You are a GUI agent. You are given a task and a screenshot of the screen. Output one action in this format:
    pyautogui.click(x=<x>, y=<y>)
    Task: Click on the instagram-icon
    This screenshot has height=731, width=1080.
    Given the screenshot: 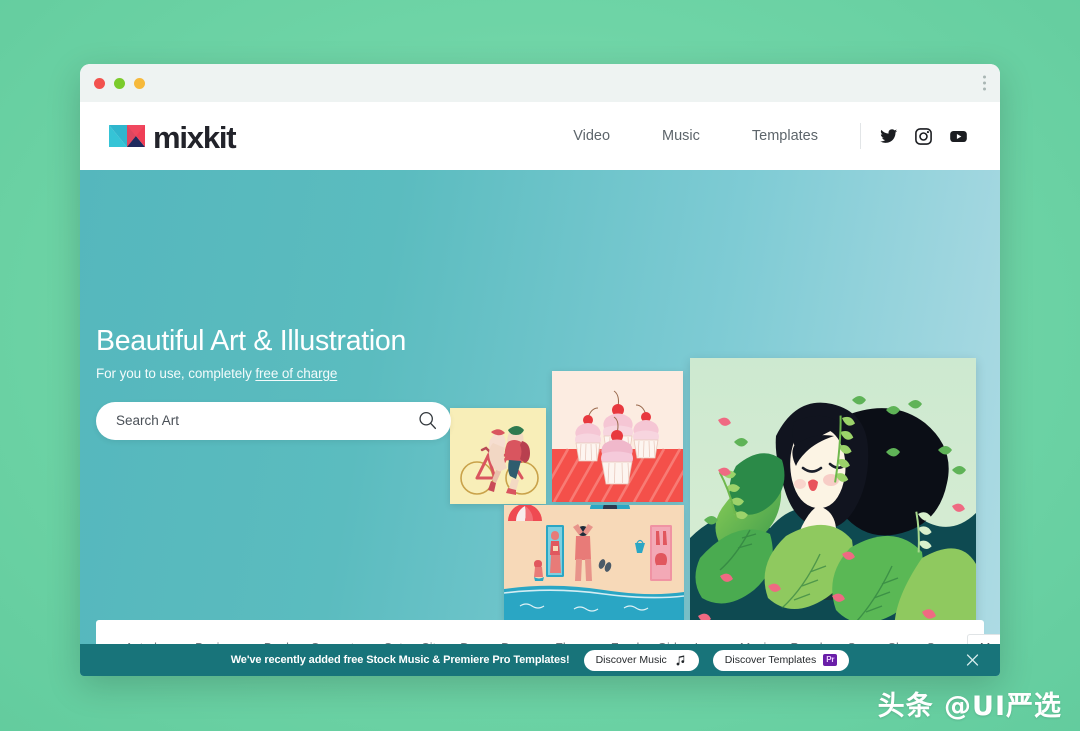 What is the action you would take?
    pyautogui.click(x=923, y=136)
    